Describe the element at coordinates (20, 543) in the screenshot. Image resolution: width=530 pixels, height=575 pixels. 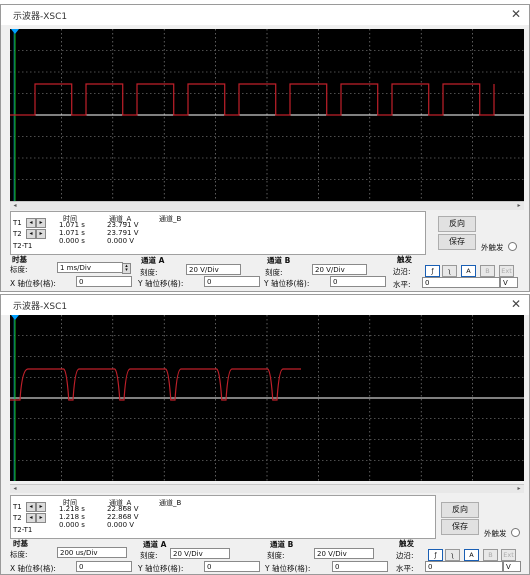
I see `timebase-title: 时基` at that location.